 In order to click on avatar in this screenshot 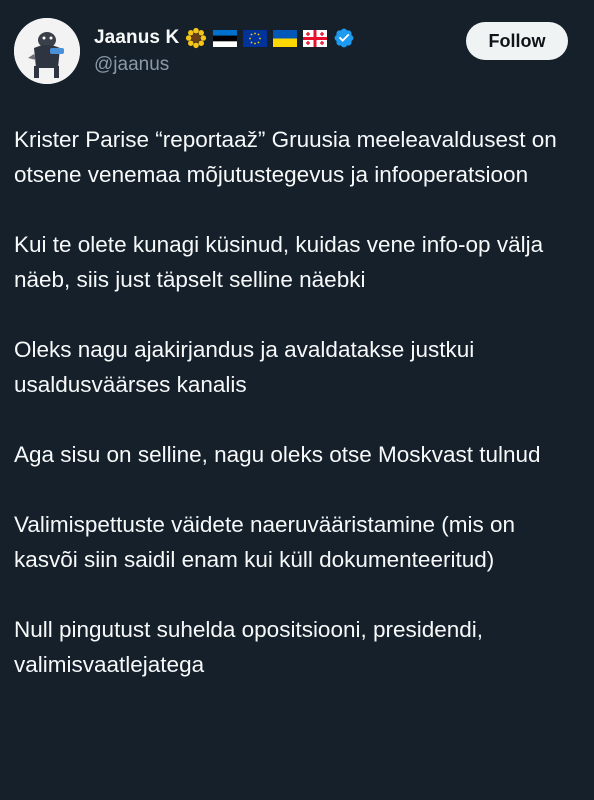, I will do `click(47, 51)`.